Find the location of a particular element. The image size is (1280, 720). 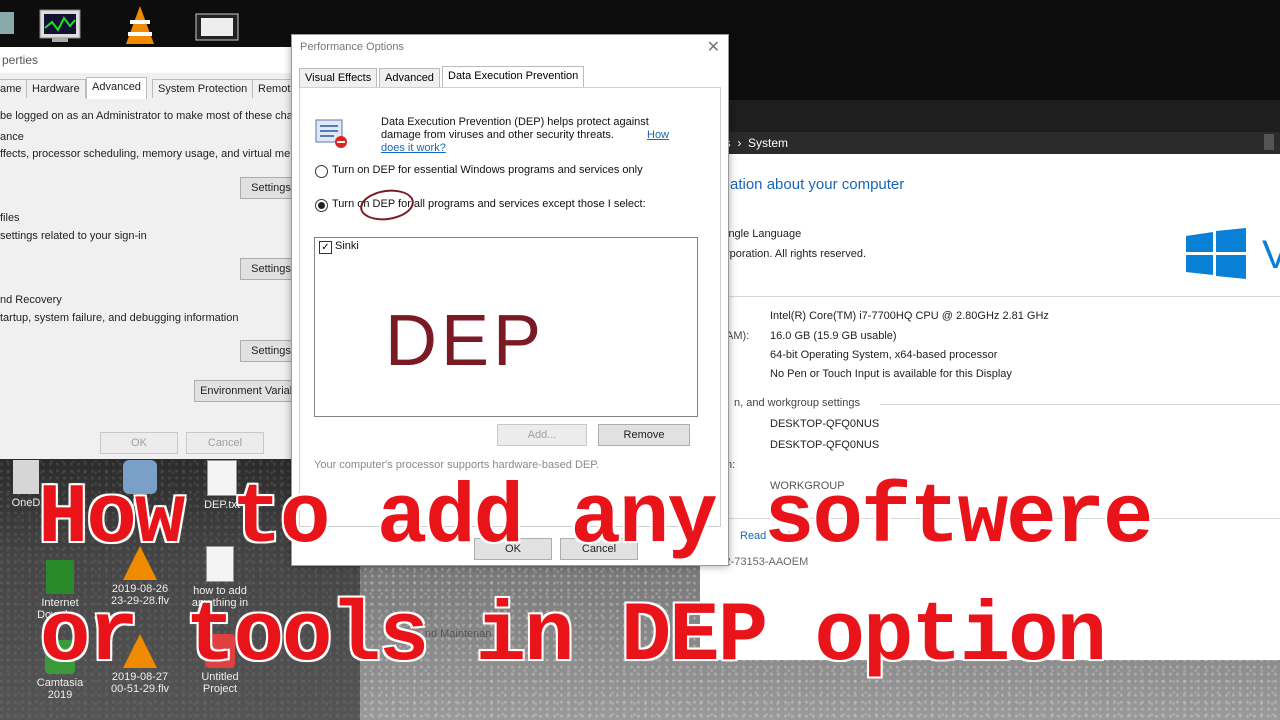

windows-edition: ingle Language is located at coordinates (764, 234).